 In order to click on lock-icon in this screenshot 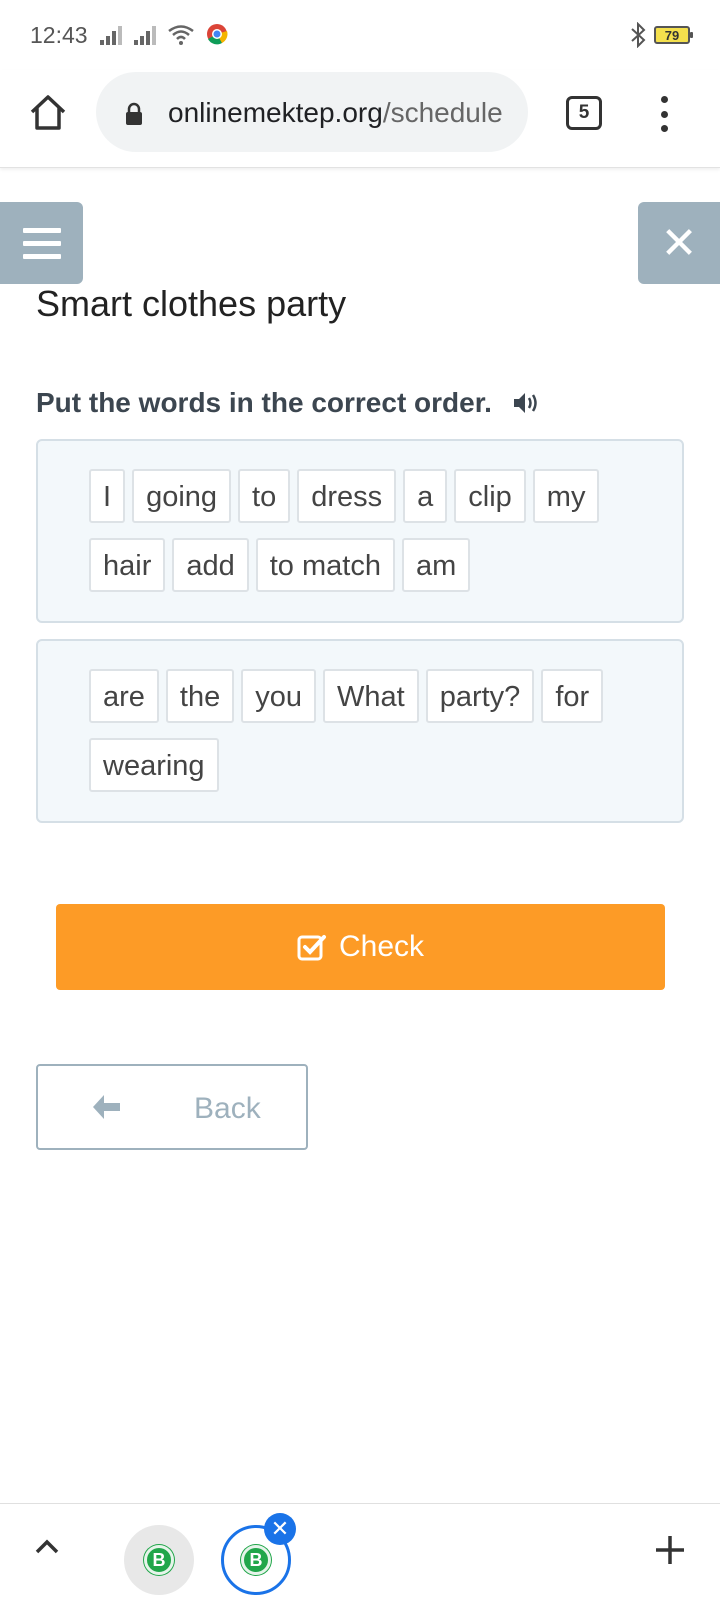, I will do `click(134, 113)`.